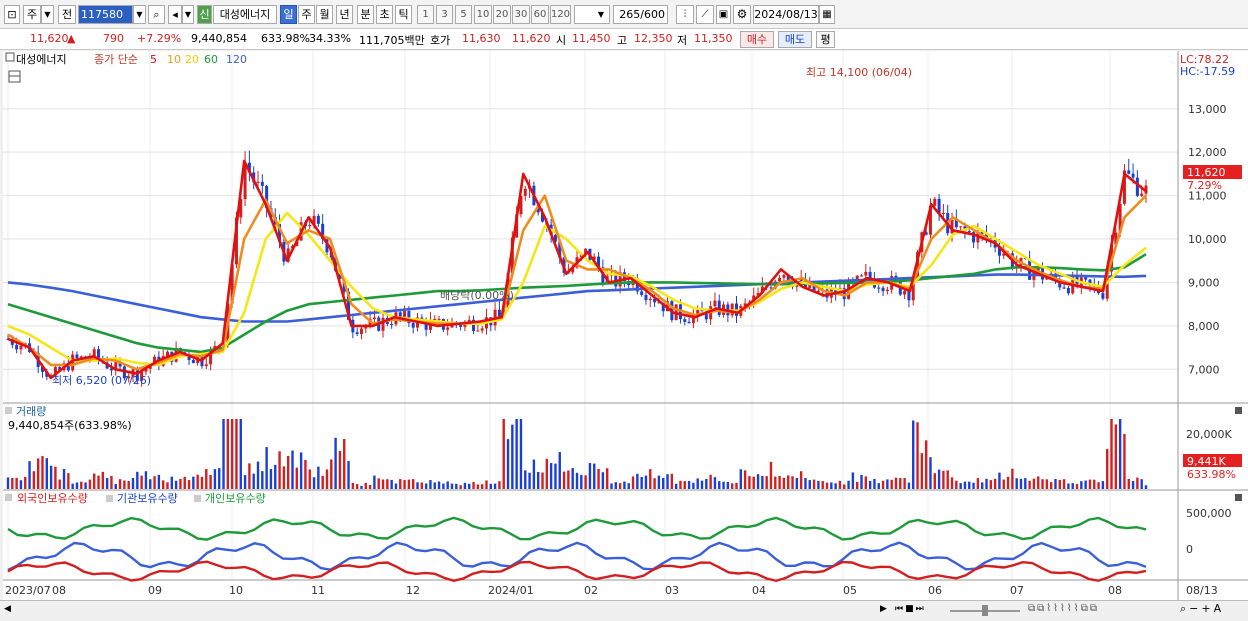 This screenshot has width=1248, height=621. I want to click on period-week: 주, so click(306, 14).